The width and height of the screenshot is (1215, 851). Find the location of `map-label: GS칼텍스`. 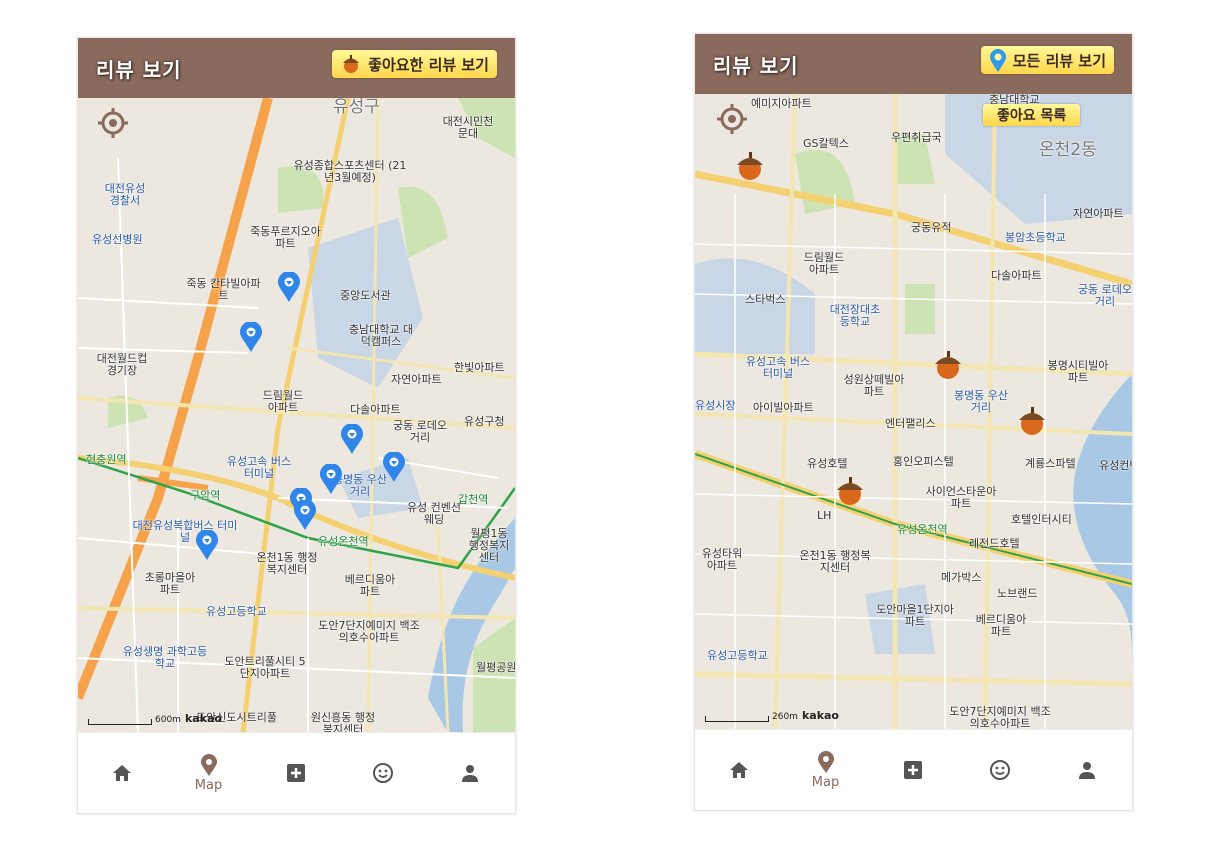

map-label: GS칼텍스 is located at coordinates (826, 143).